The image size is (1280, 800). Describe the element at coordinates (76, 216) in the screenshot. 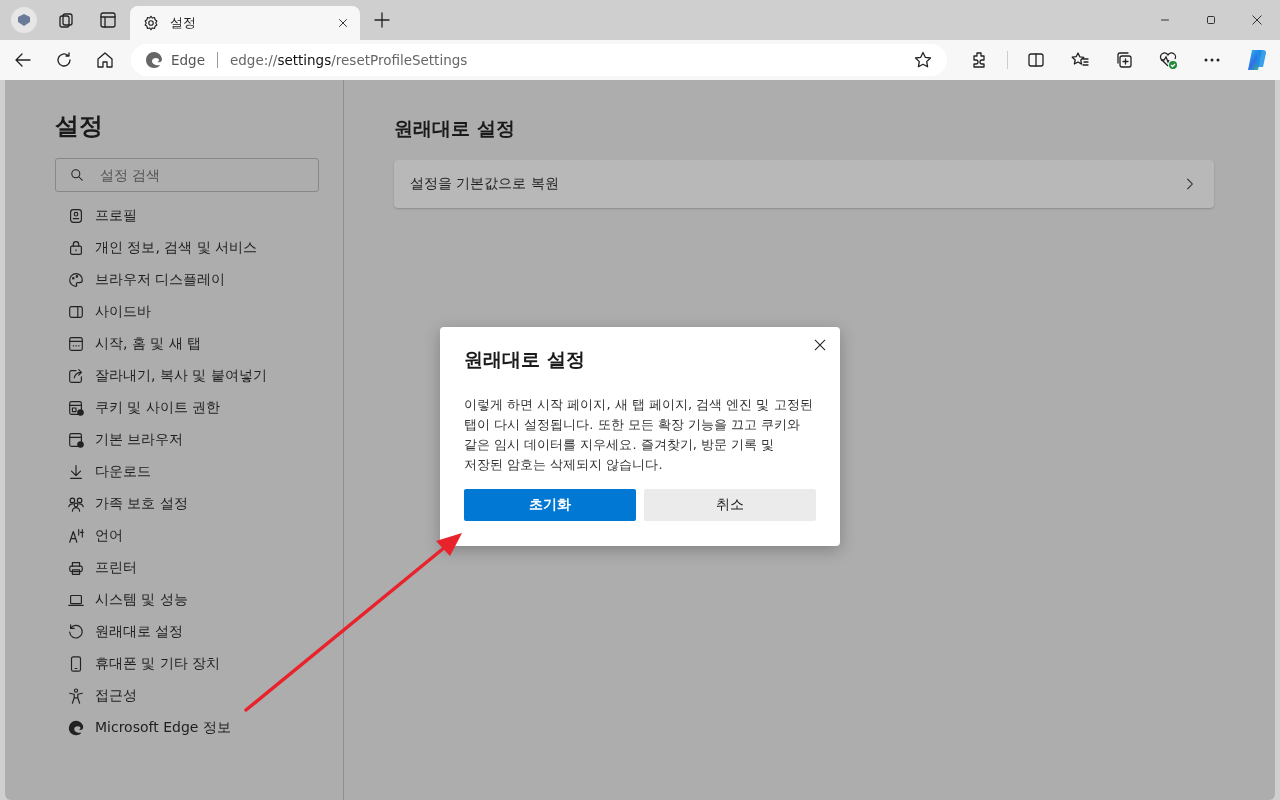

I see `profile-card-icon` at that location.